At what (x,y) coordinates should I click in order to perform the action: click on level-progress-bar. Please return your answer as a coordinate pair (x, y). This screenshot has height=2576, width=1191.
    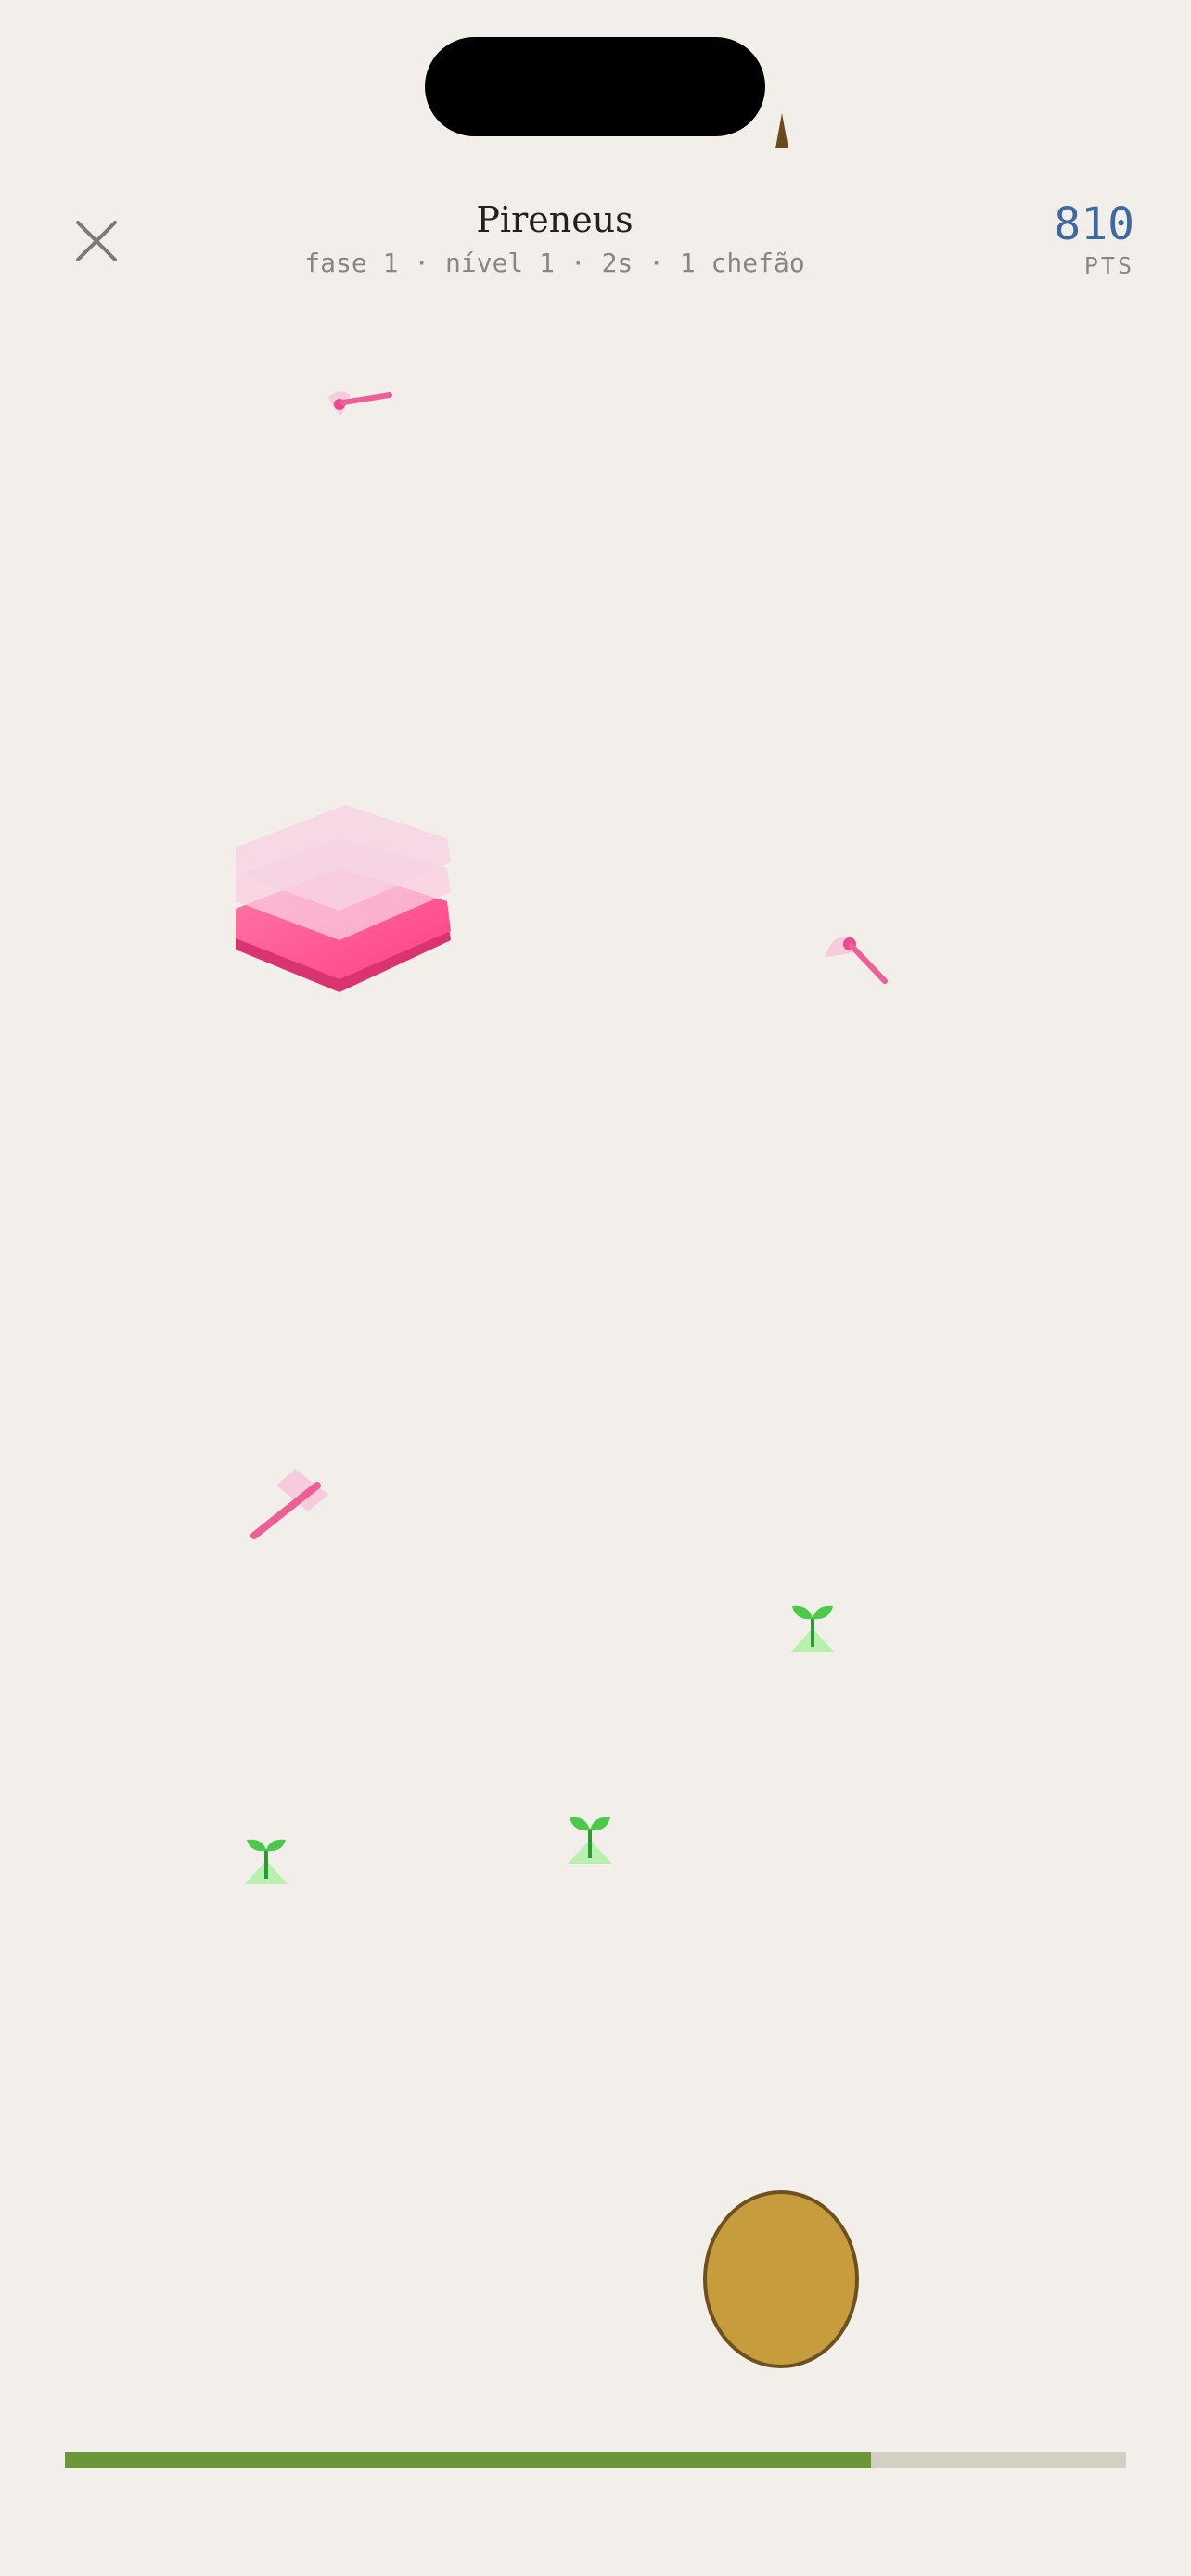
    Looking at the image, I should click on (595, 2460).